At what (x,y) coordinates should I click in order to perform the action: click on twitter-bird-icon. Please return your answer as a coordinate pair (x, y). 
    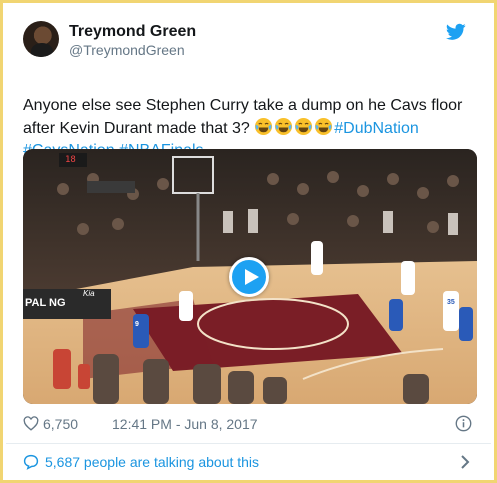
    Looking at the image, I should click on (456, 32).